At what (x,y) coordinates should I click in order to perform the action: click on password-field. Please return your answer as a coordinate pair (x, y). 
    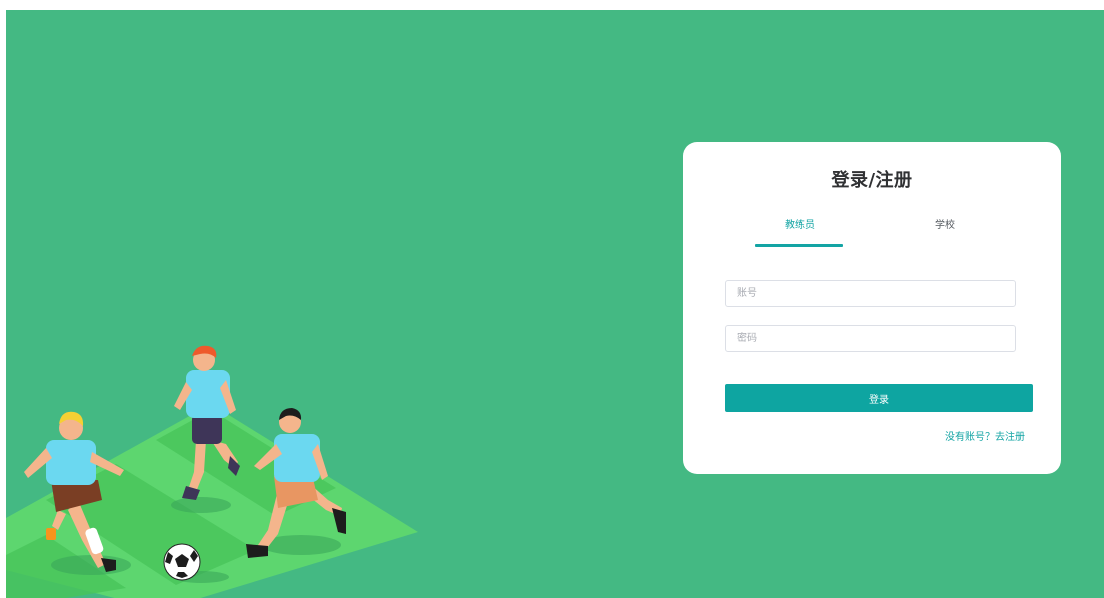
    Looking at the image, I should click on (870, 338).